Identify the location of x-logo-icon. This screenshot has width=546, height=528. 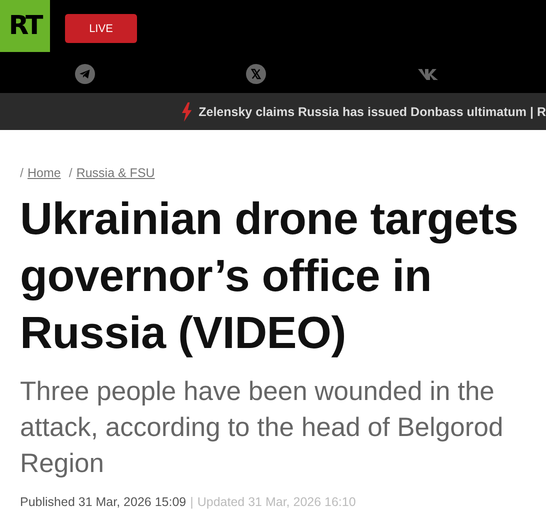
(256, 74).